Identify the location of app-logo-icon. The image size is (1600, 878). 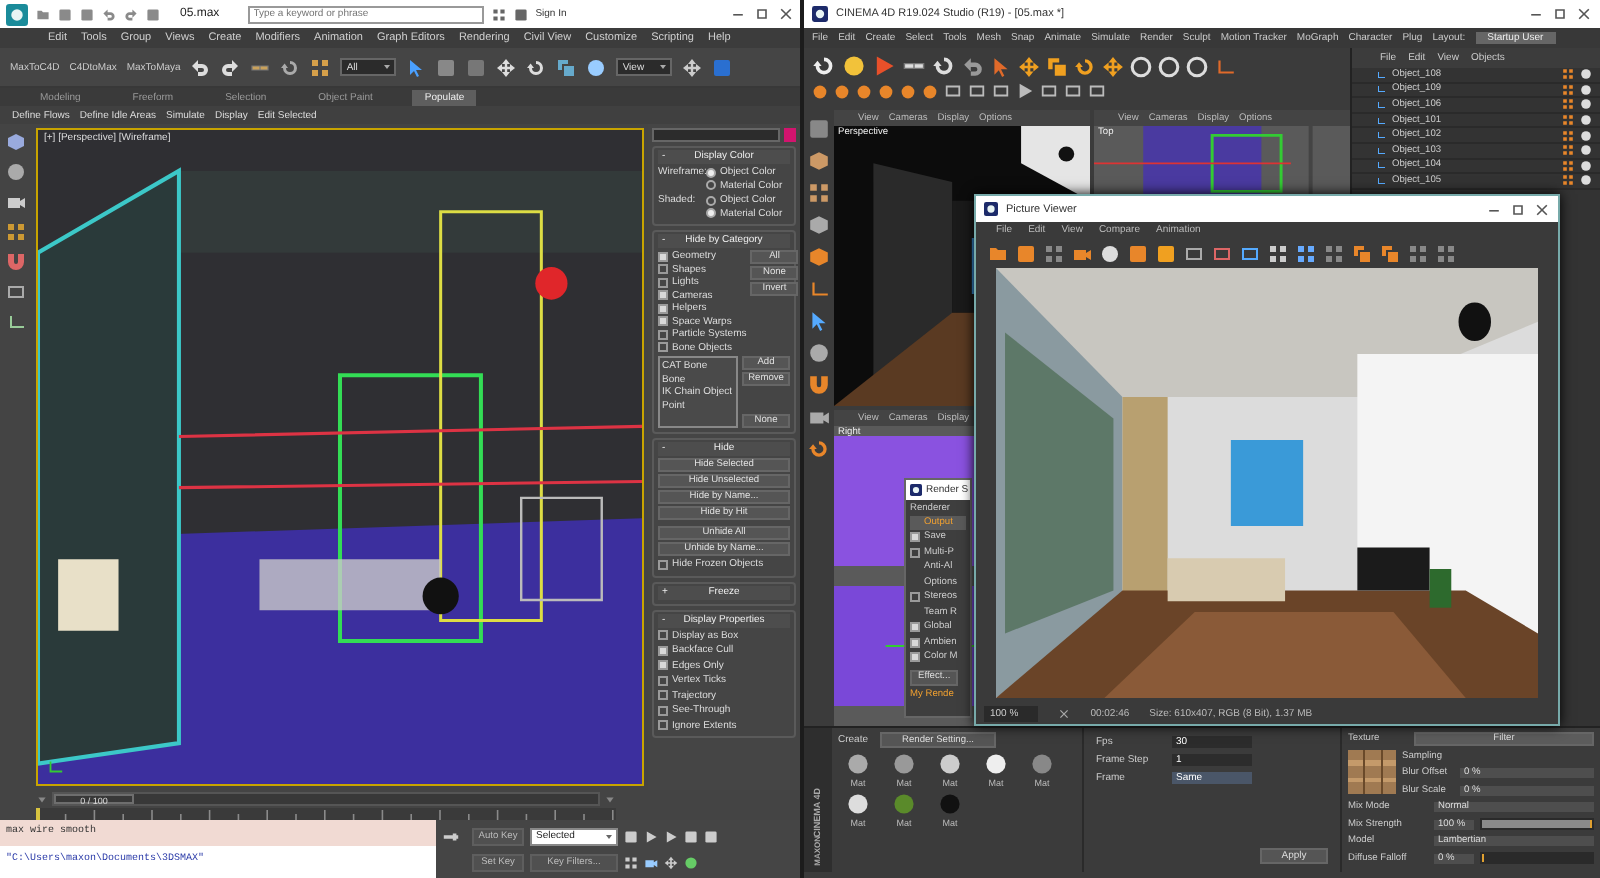
(820, 14).